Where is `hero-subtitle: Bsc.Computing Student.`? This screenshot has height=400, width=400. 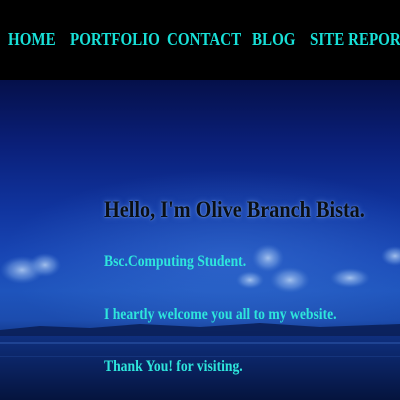 hero-subtitle: Bsc.Computing Student. is located at coordinates (175, 261).